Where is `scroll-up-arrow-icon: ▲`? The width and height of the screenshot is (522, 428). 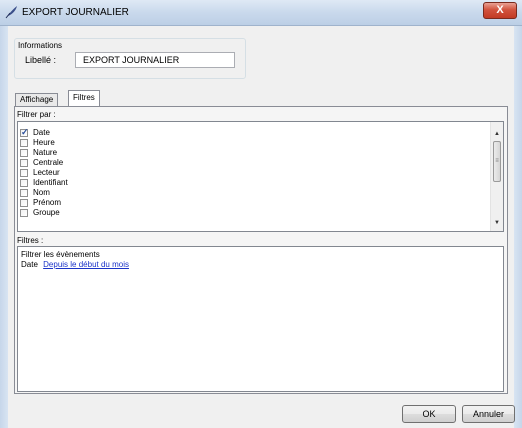
scroll-up-arrow-icon: ▲ is located at coordinates (497, 134).